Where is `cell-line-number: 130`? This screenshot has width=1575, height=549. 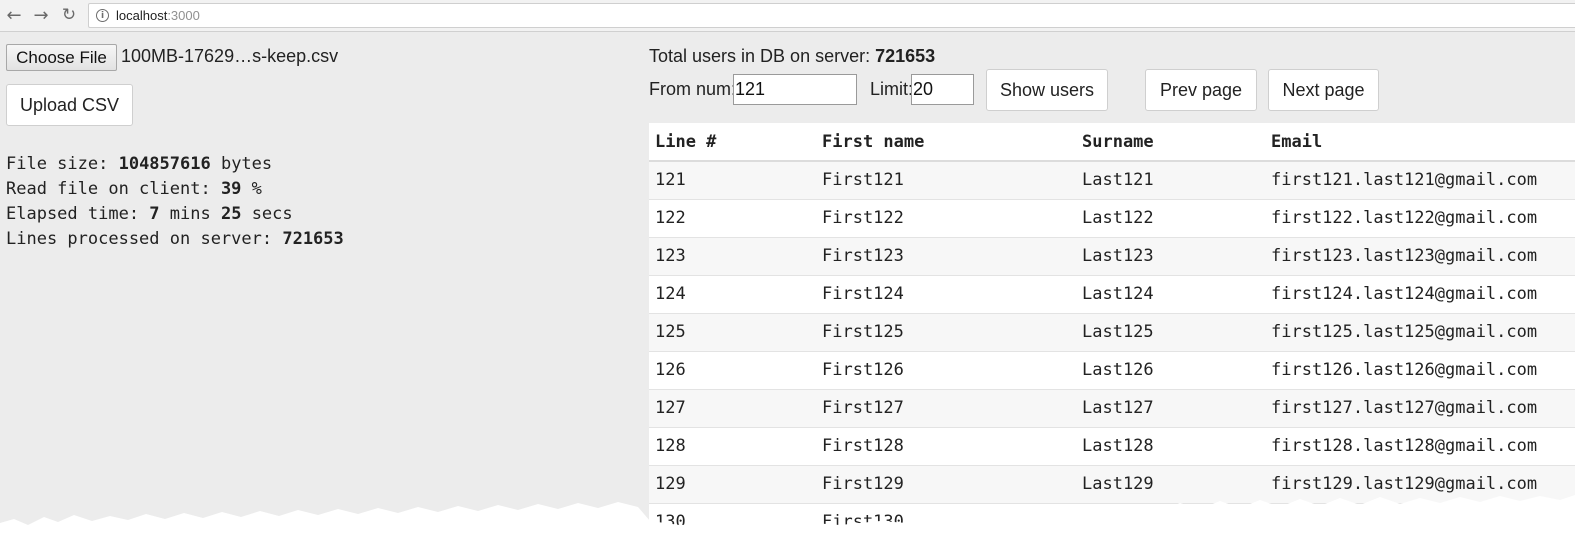
cell-line-number: 130 is located at coordinates (732, 522).